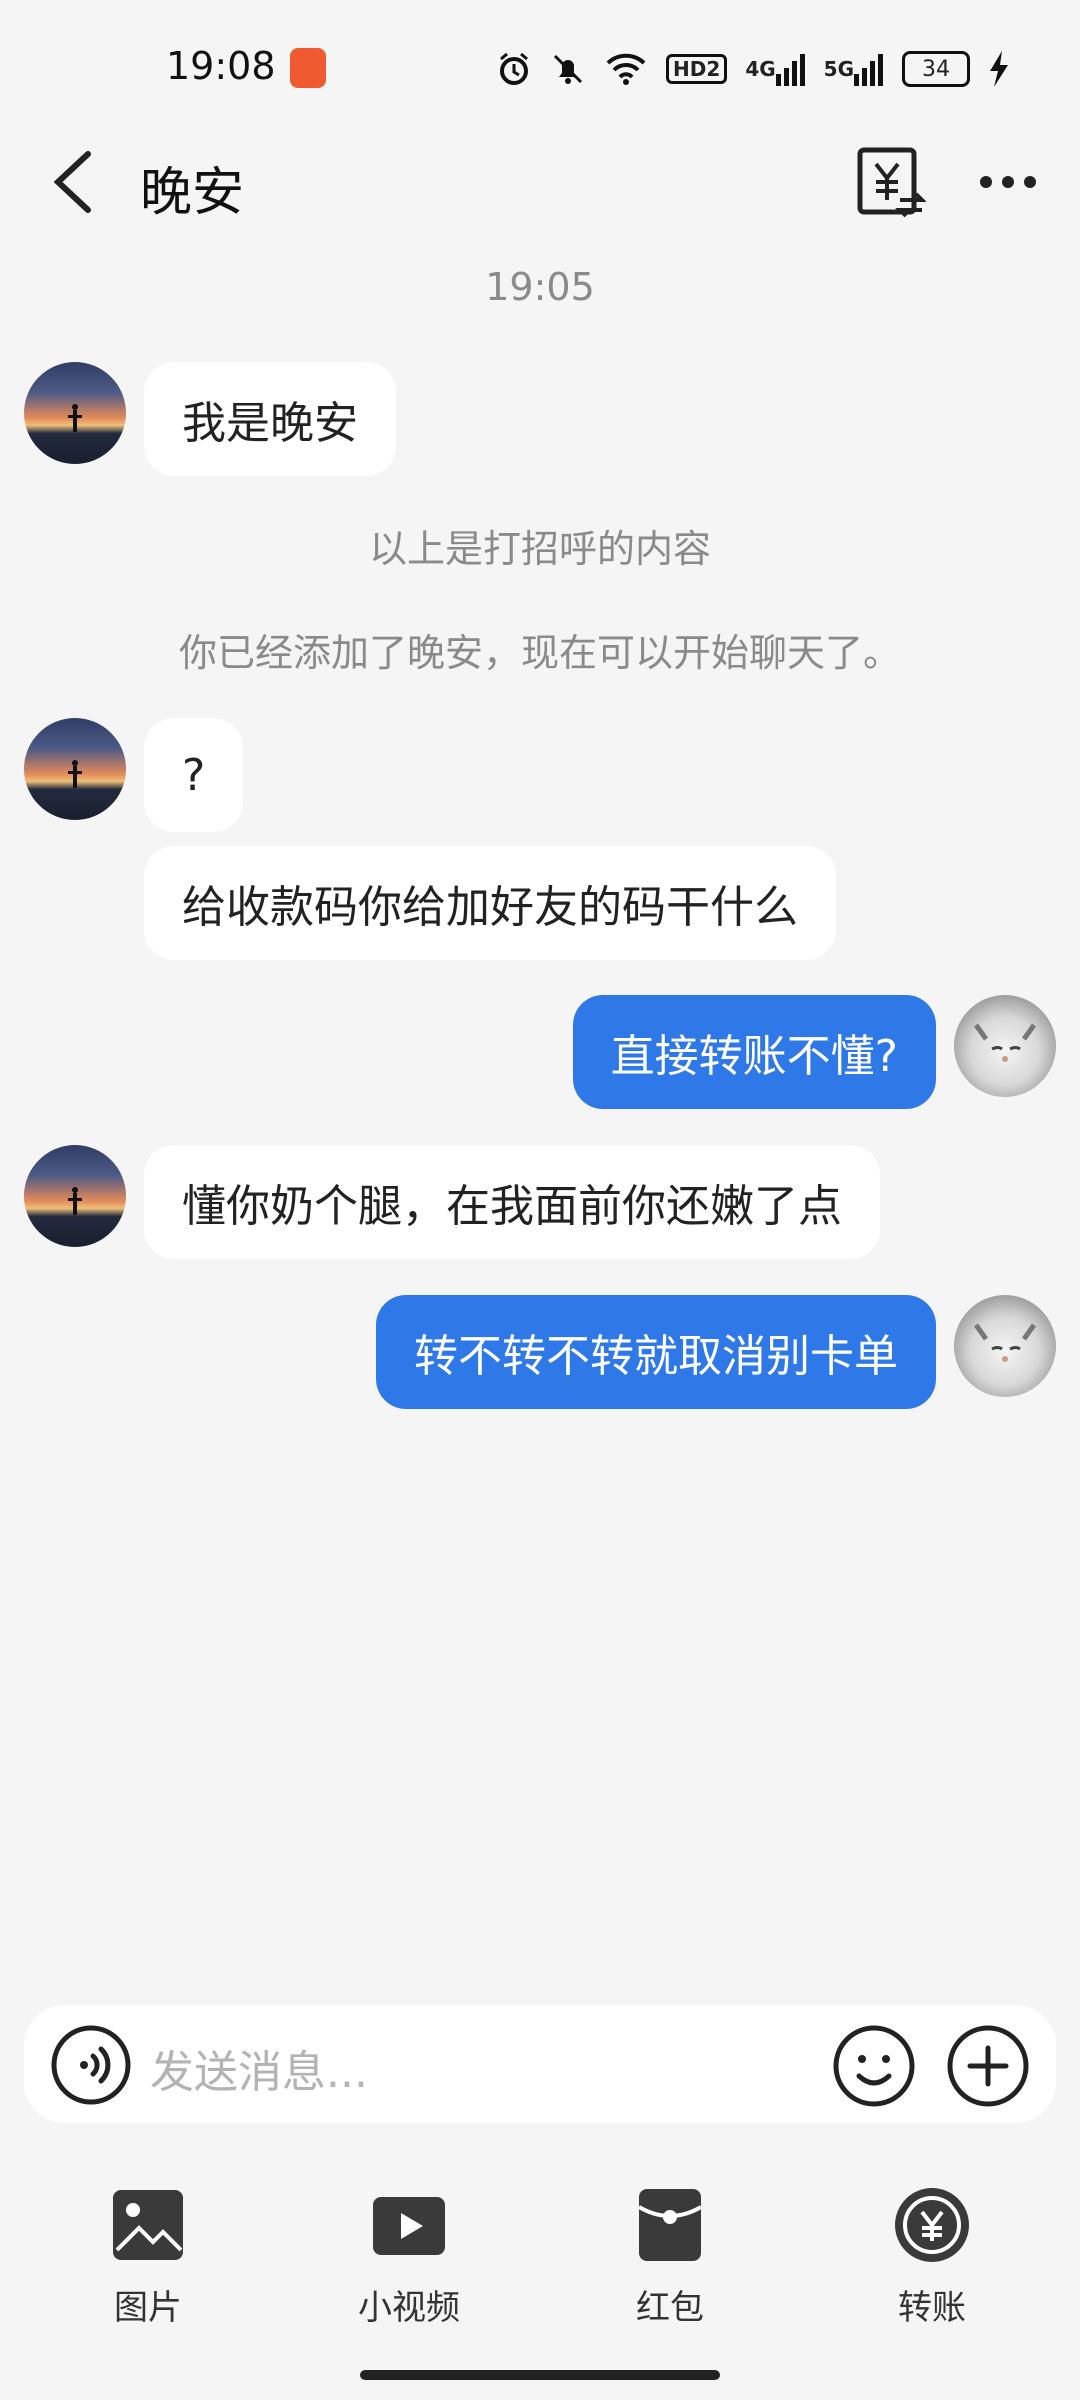  I want to click on battery-level: 34, so click(936, 69).